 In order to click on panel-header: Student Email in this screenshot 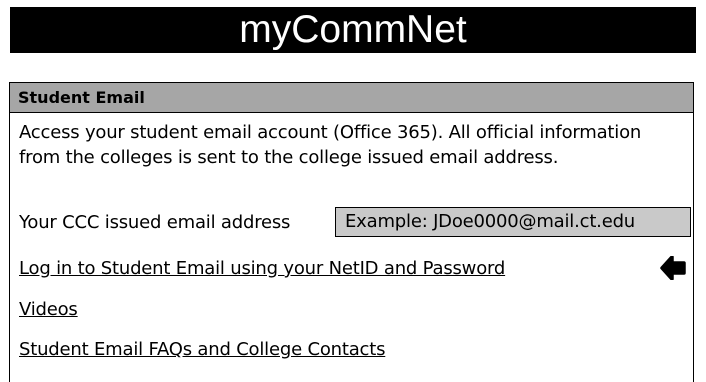, I will do `click(351, 98)`.